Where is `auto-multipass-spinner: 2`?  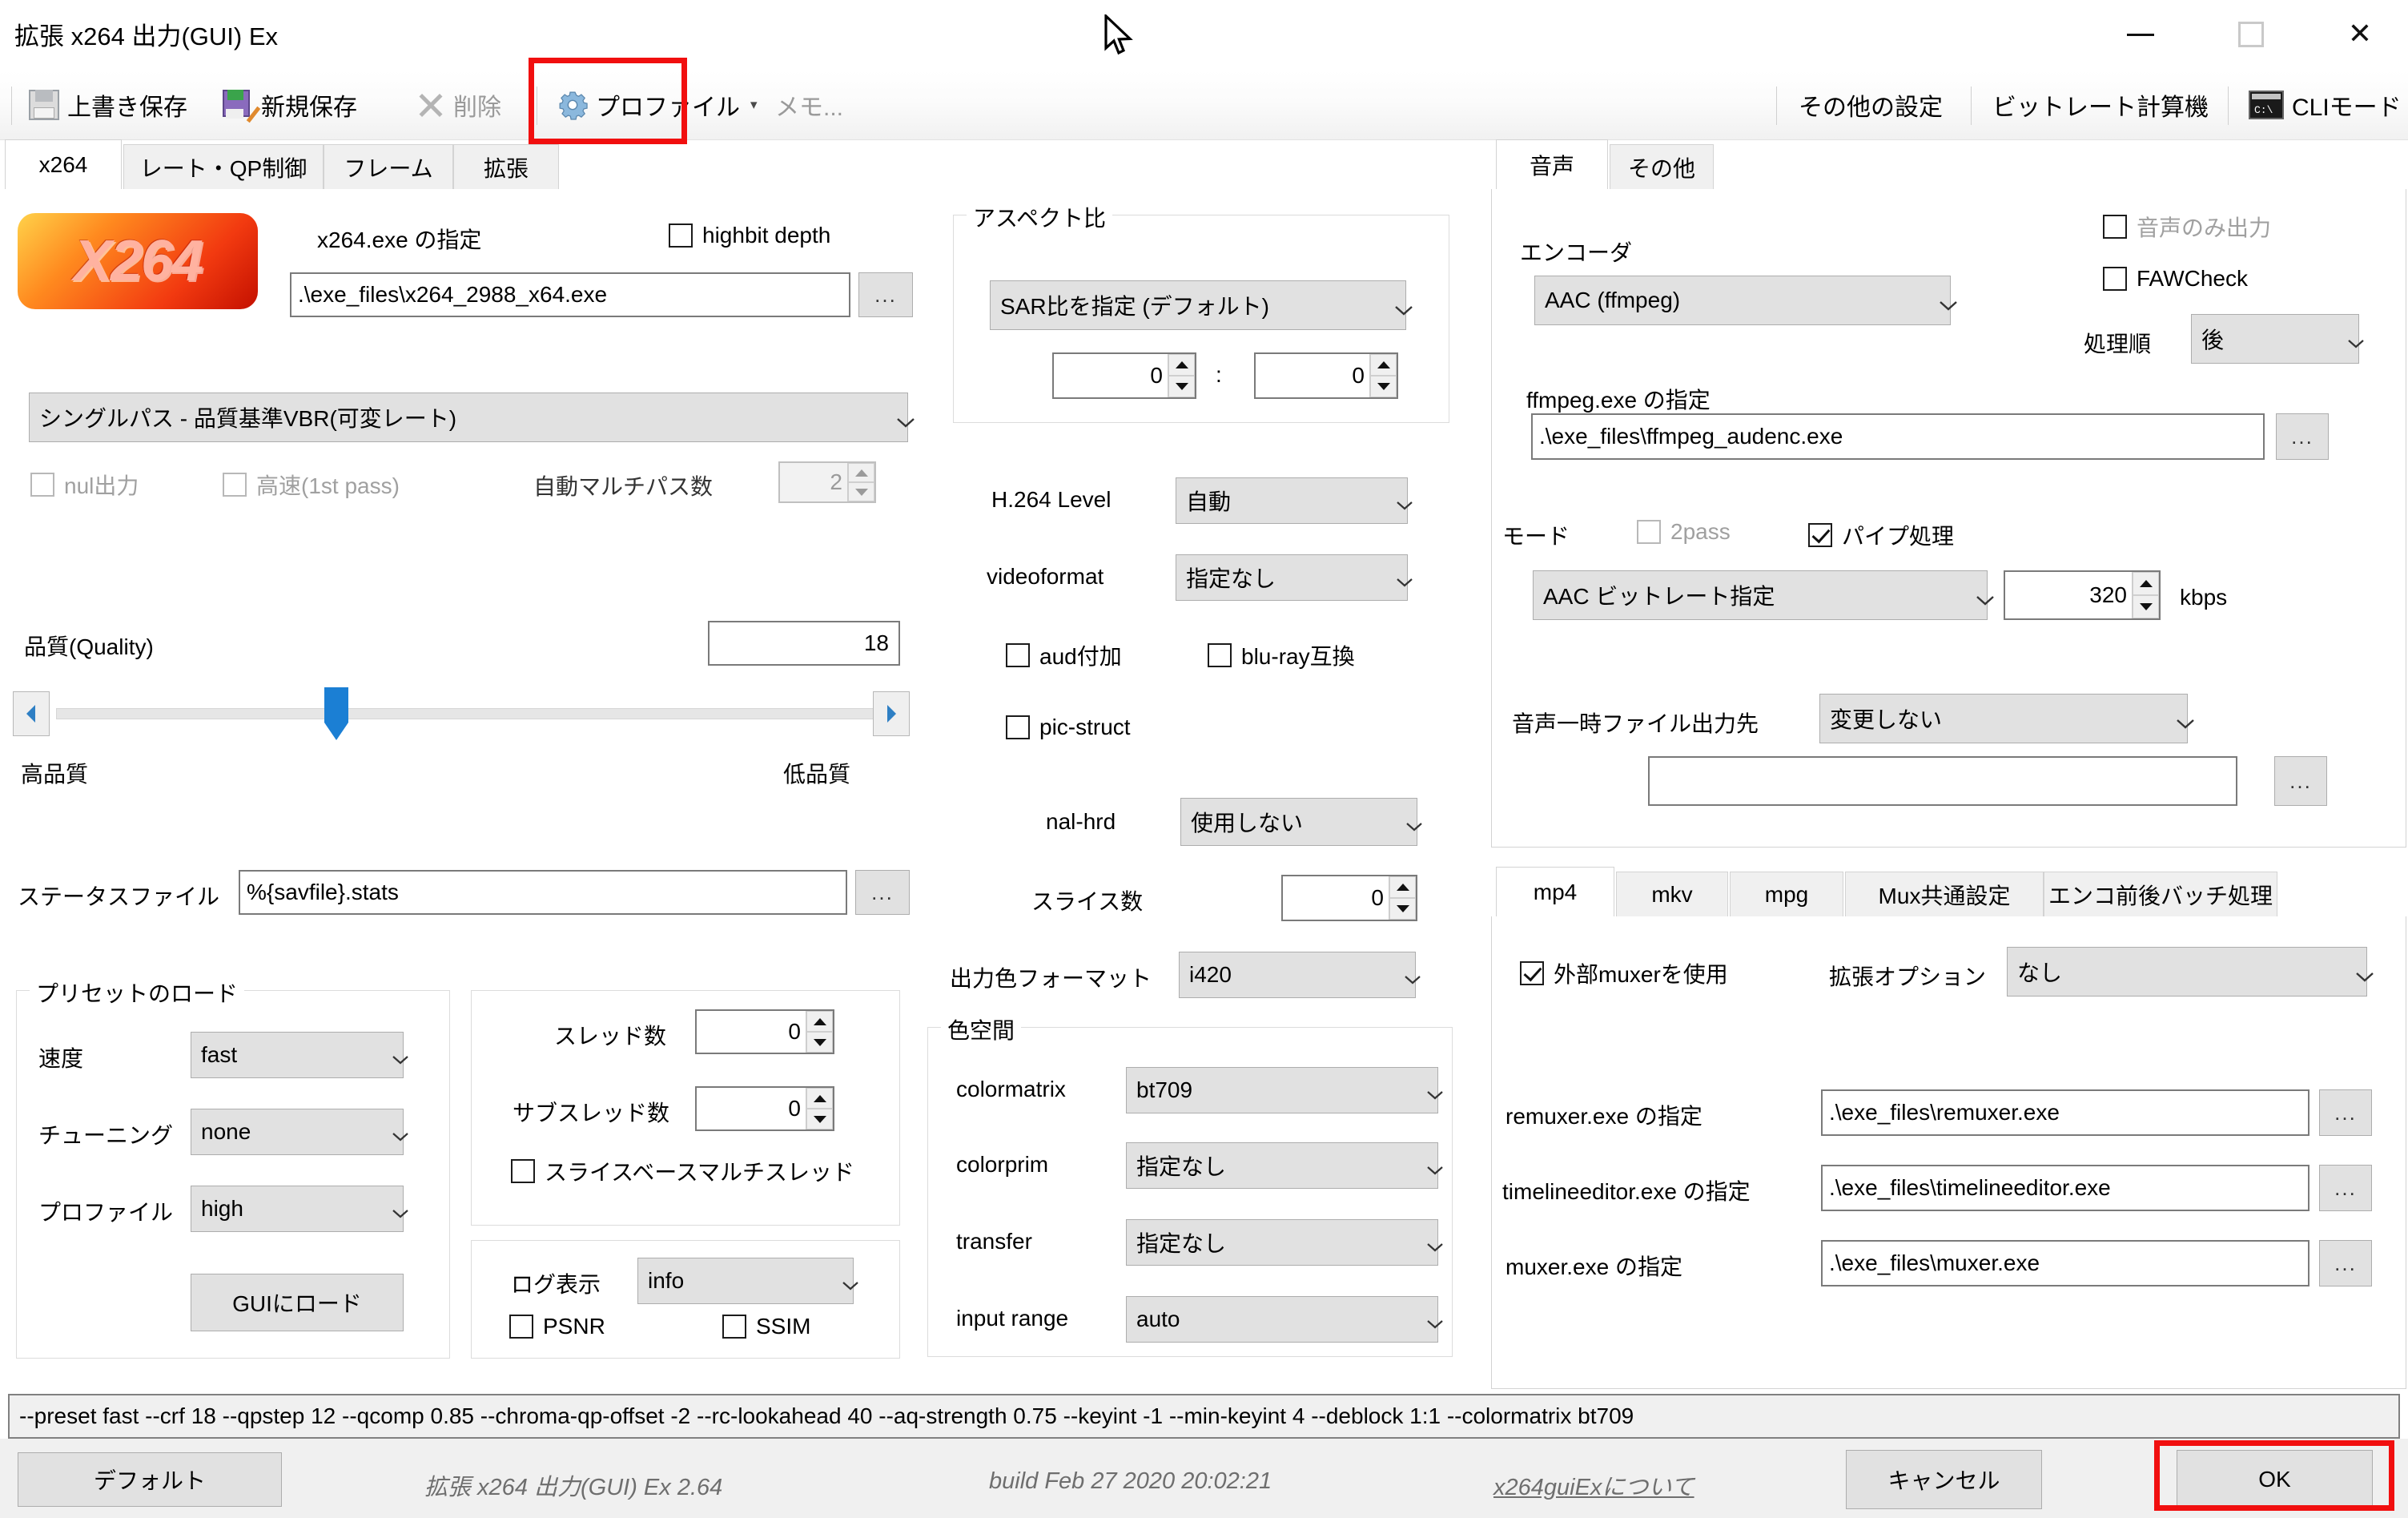 auto-multipass-spinner: 2 is located at coordinates (827, 482).